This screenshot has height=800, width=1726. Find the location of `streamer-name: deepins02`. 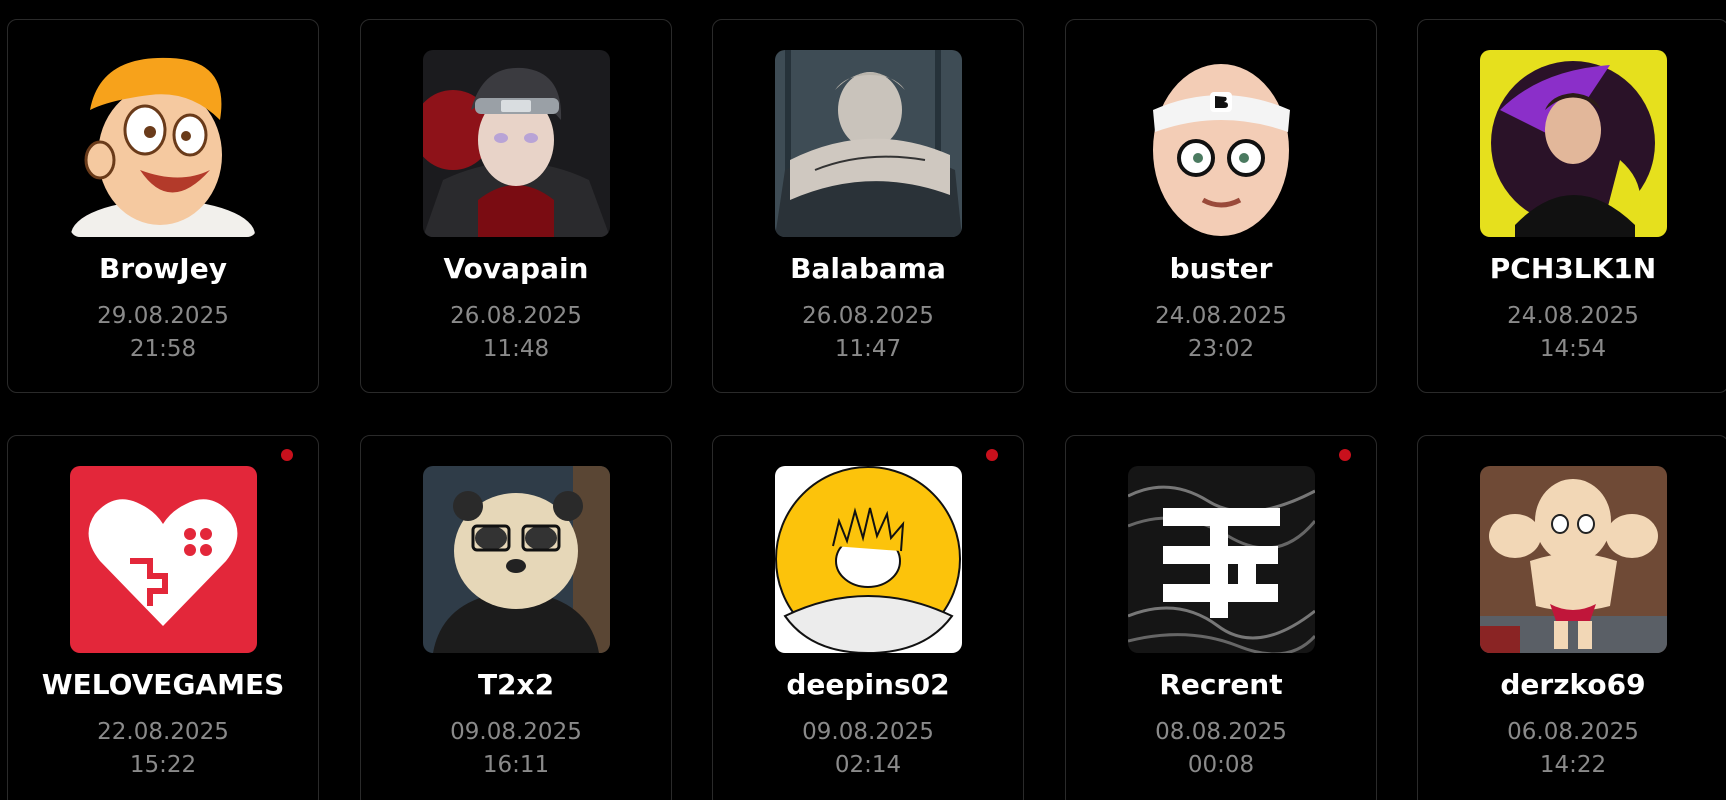

streamer-name: deepins02 is located at coordinates (868, 685).